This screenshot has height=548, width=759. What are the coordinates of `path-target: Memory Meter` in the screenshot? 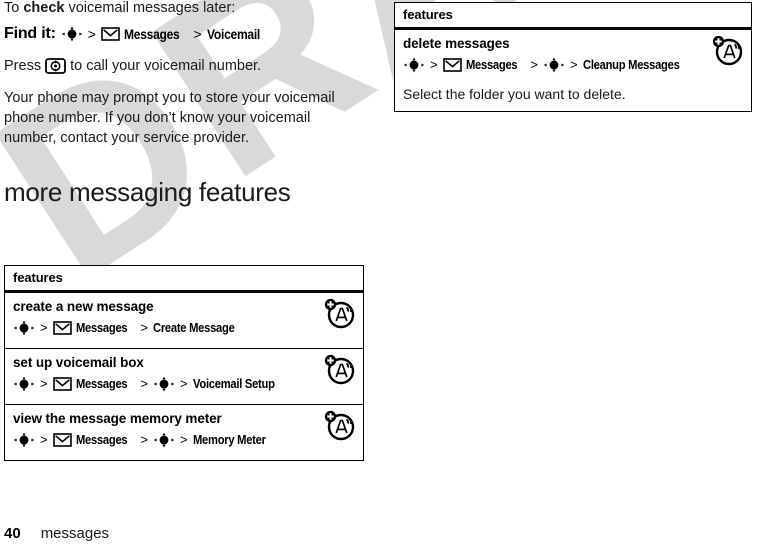 It's located at (229, 439).